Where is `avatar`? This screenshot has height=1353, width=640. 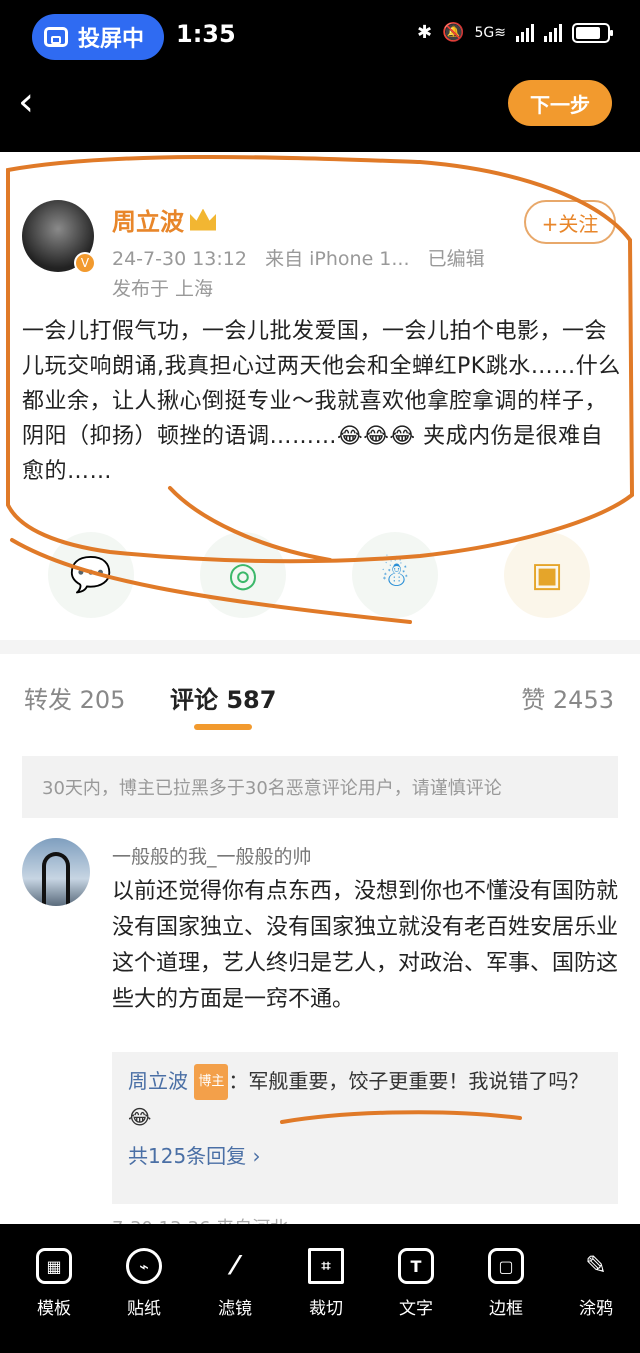
avatar is located at coordinates (56, 872).